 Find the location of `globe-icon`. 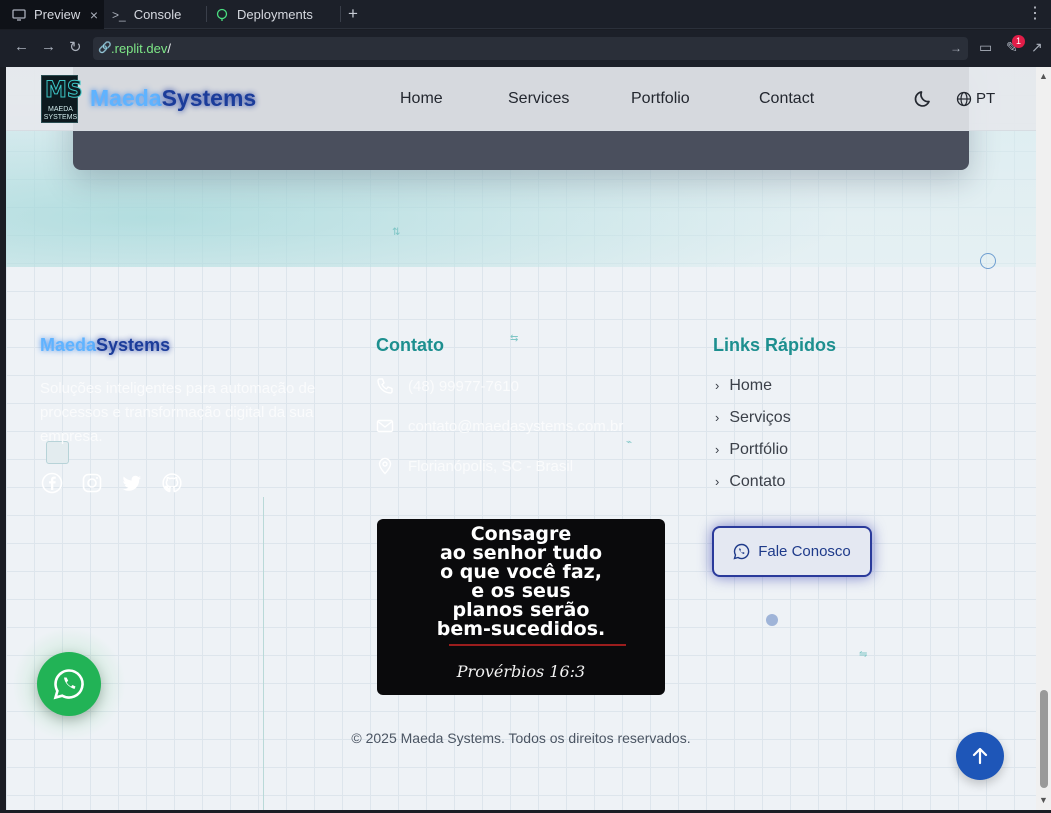

globe-icon is located at coordinates (964, 98).